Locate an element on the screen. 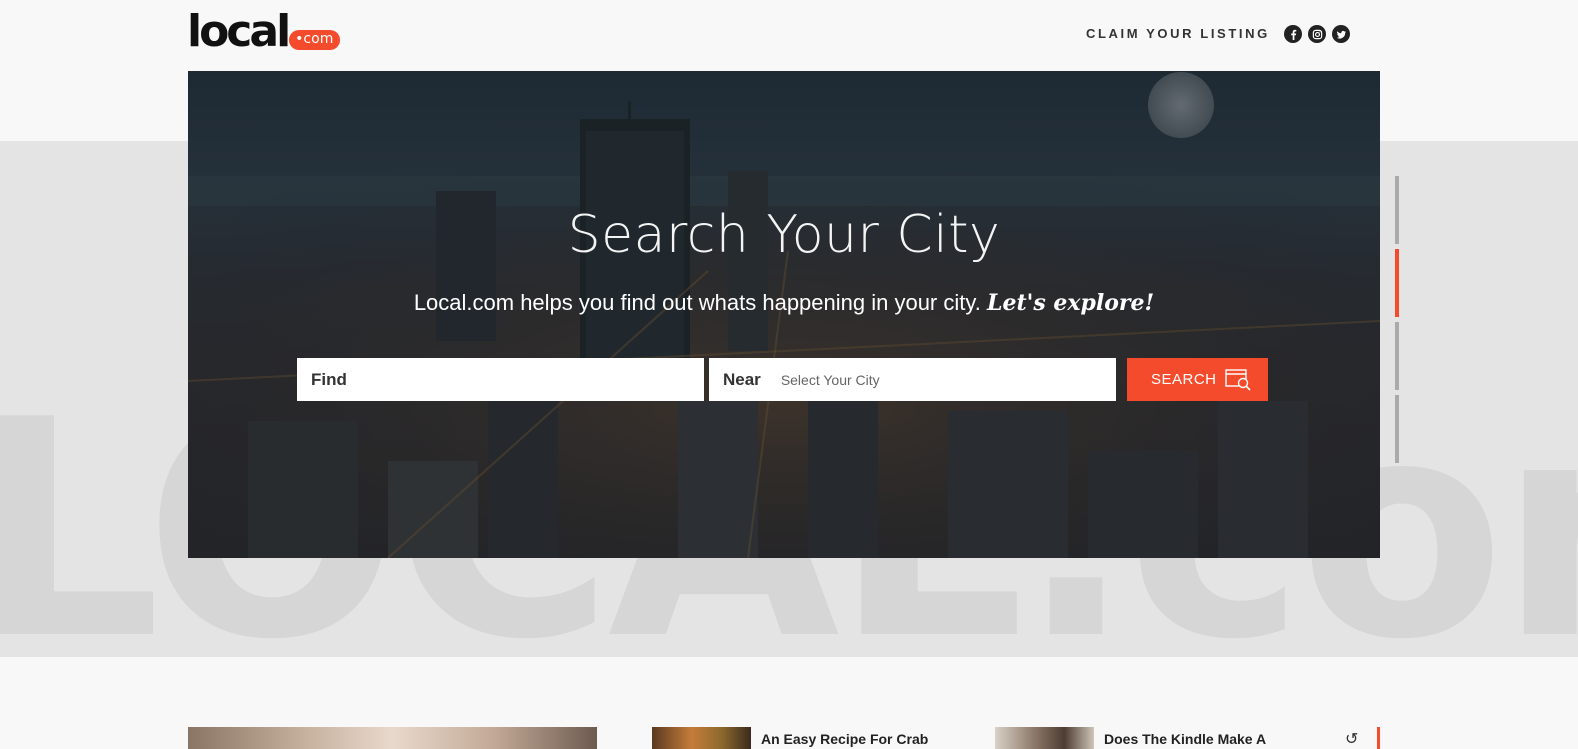  site-header: local •com CLAIM YOUR LISTING is located at coordinates (789, 35).